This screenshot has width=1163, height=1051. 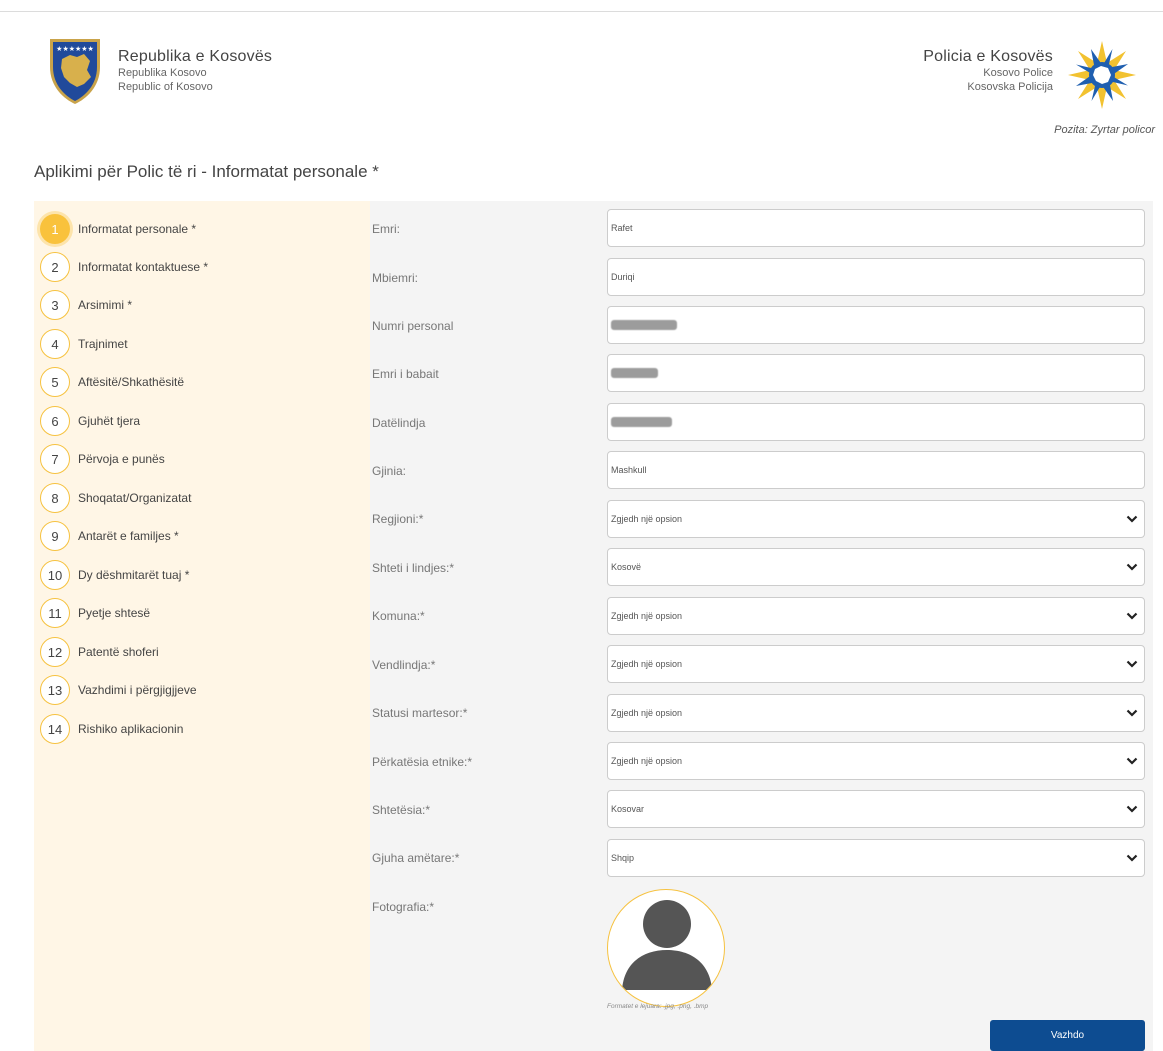 What do you see at coordinates (876, 277) in the screenshot?
I see `mbiemri-input: Duriqi` at bounding box center [876, 277].